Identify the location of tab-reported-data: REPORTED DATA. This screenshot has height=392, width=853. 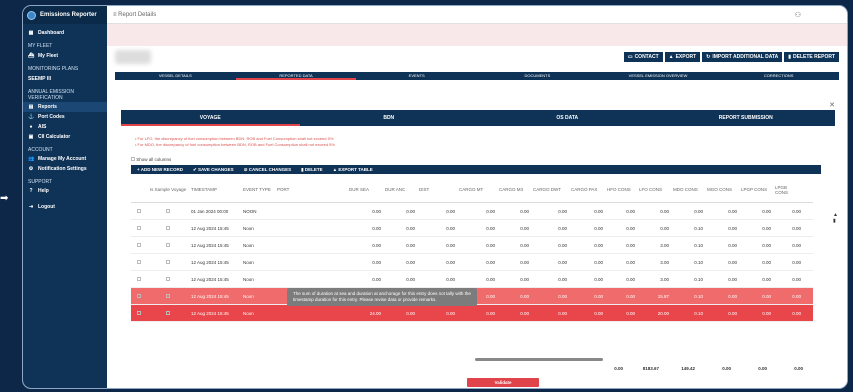
(296, 76).